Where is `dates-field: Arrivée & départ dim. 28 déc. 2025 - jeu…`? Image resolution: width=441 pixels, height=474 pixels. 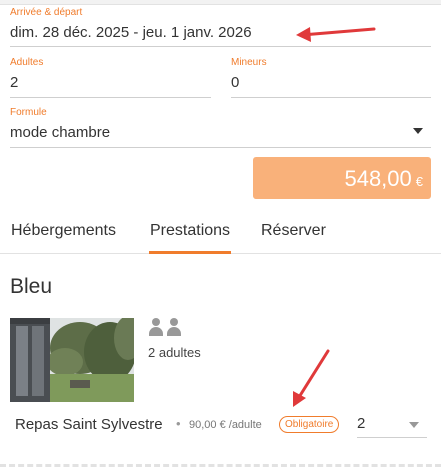 dates-field: Arrivée & départ dim. 28 déc. 2025 - jeu… is located at coordinates (220, 27).